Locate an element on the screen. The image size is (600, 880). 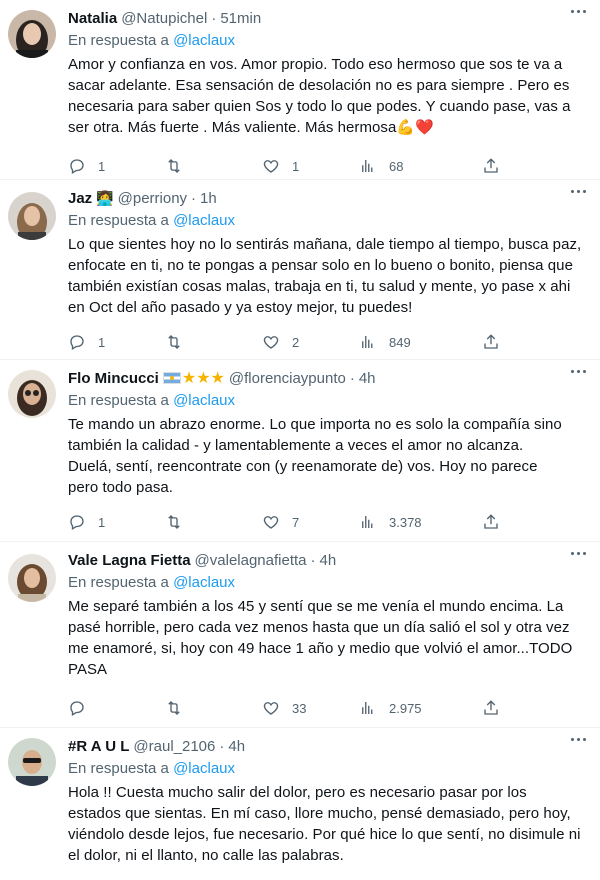
like-button: 1 is located at coordinates (310, 166).